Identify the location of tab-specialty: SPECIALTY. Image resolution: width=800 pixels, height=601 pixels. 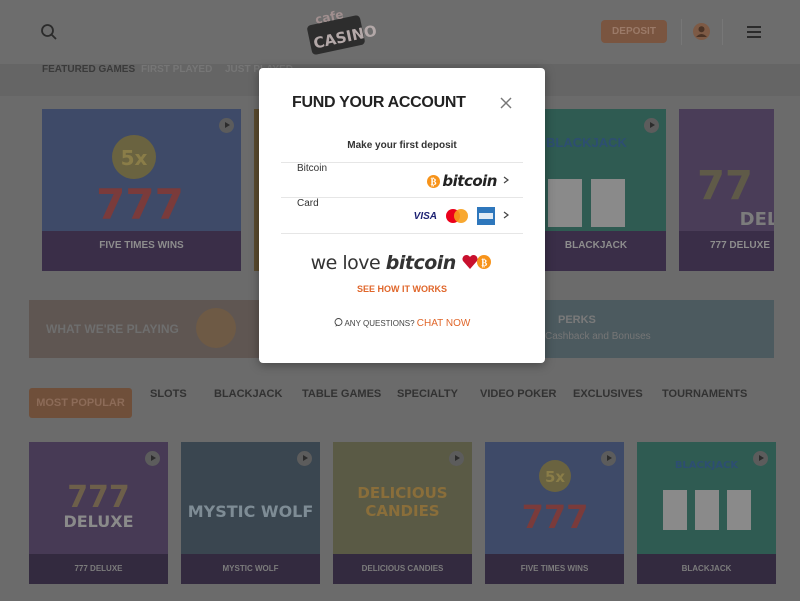
(427, 403).